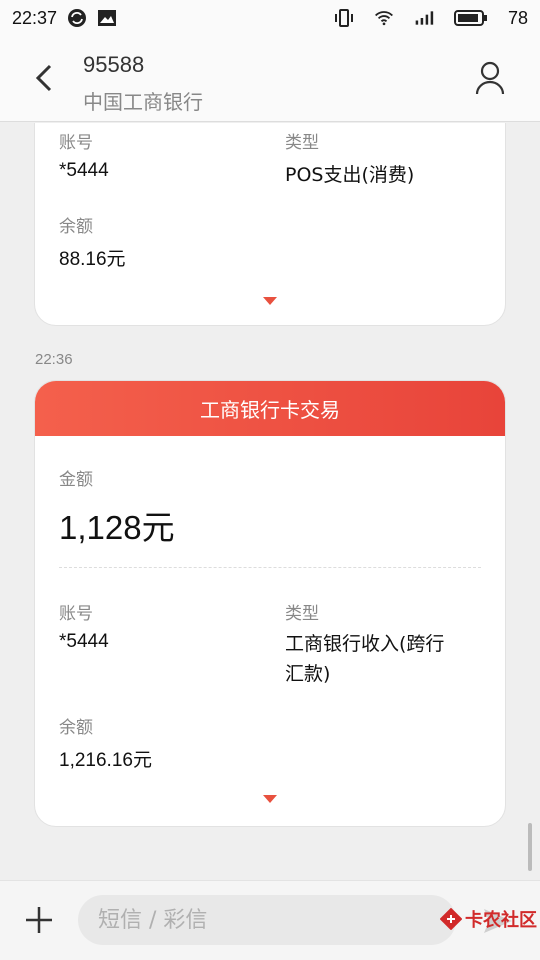 This screenshot has height=960, width=540. I want to click on battery-level: 78, so click(517, 17).